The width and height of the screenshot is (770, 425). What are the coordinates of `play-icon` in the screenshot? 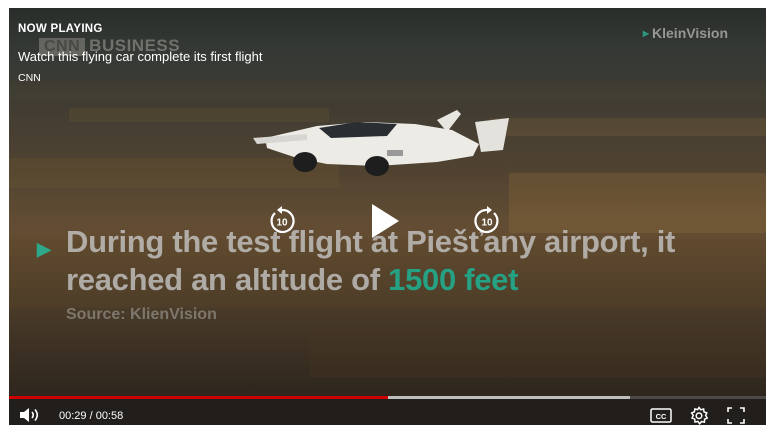 It's located at (385, 221).